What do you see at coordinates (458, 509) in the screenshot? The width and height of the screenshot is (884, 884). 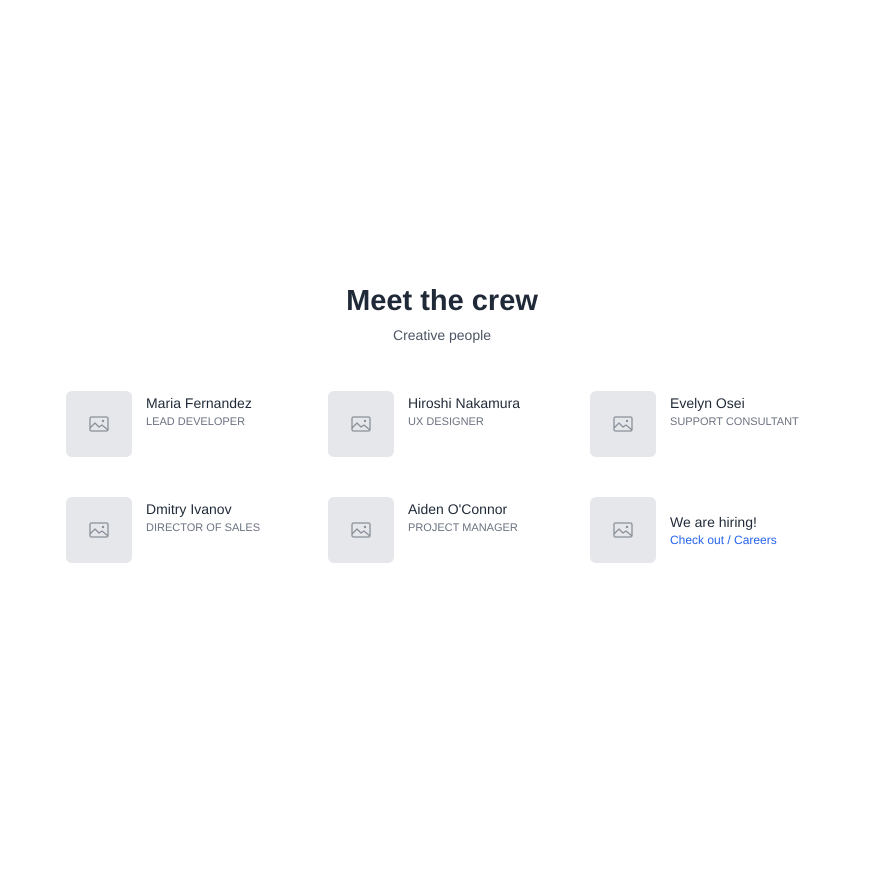 I see `member-name: Aiden O'Connor` at bounding box center [458, 509].